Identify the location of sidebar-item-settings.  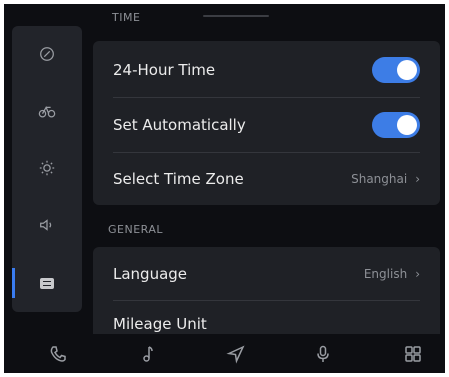
(47, 283).